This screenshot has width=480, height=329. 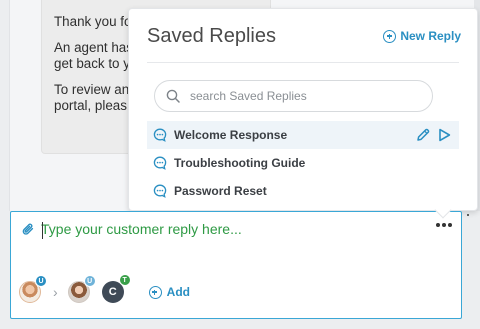 I want to click on add-participant-button: Add, so click(x=169, y=292).